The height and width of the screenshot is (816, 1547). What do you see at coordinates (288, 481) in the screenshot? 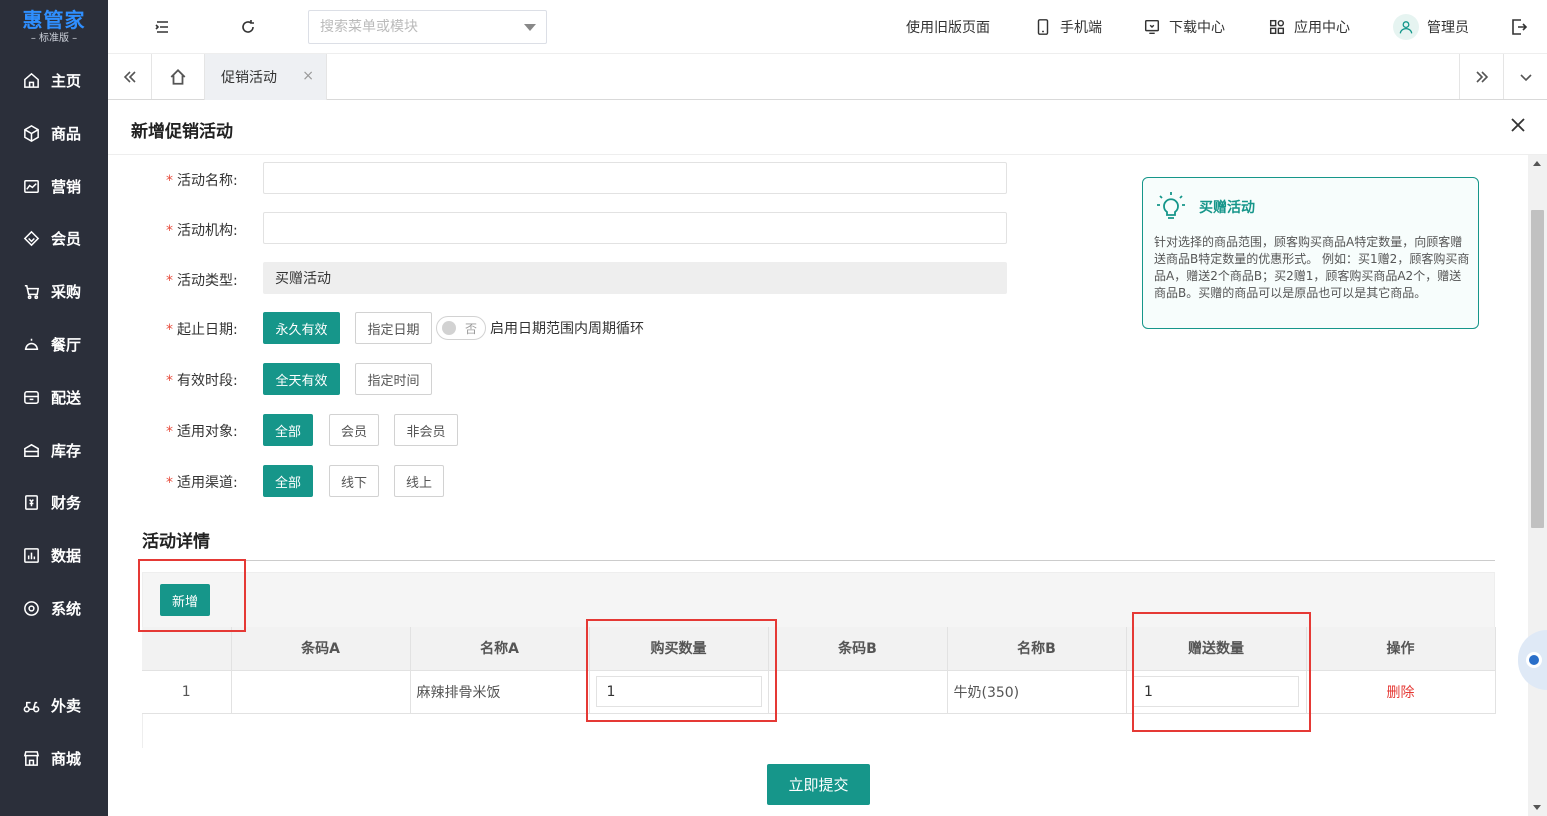
I see `channel-all-button: 全部` at bounding box center [288, 481].